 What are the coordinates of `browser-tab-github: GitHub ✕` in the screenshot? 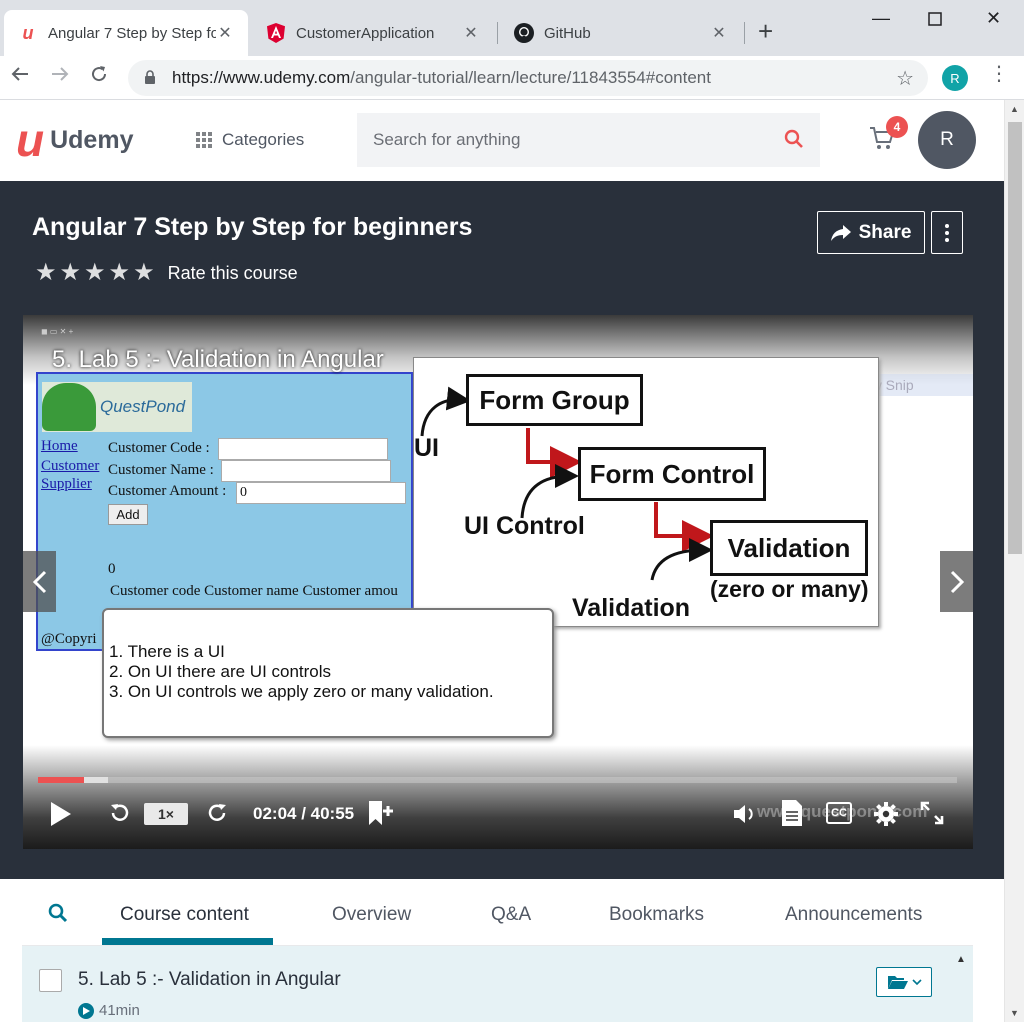 It's located at (621, 33).